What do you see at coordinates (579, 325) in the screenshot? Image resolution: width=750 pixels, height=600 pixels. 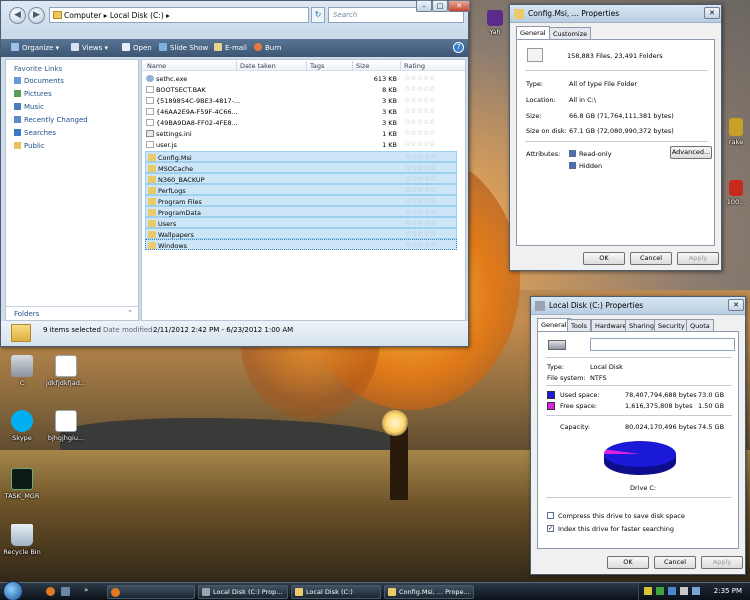 I see `tab-tools: Tools` at bounding box center [579, 325].